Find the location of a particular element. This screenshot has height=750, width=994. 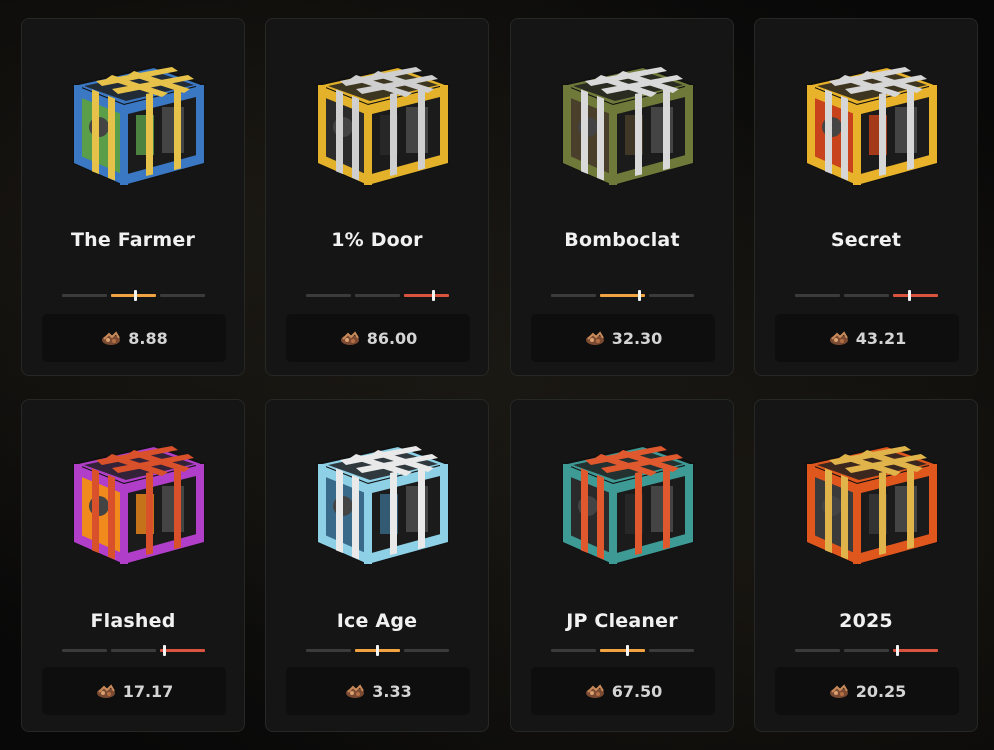

case-price-value: 8.88 is located at coordinates (148, 338).